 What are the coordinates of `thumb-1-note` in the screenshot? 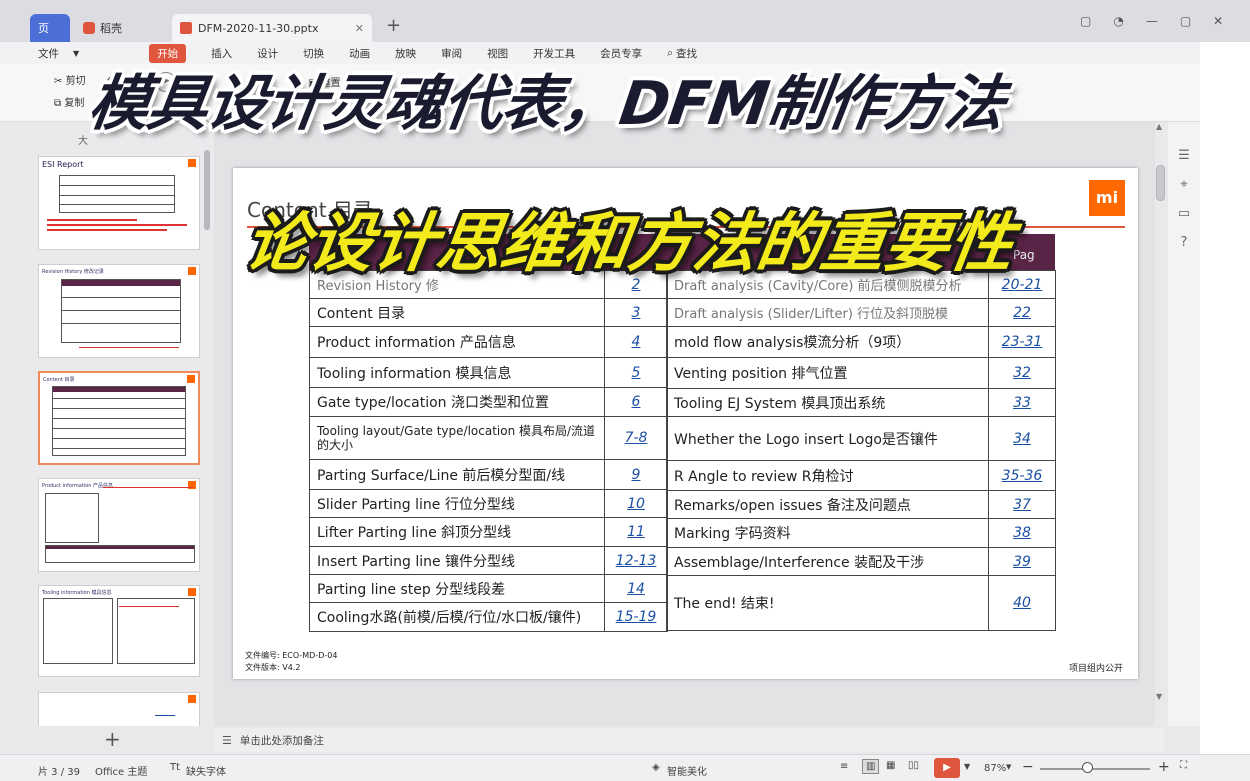 It's located at (92, 220).